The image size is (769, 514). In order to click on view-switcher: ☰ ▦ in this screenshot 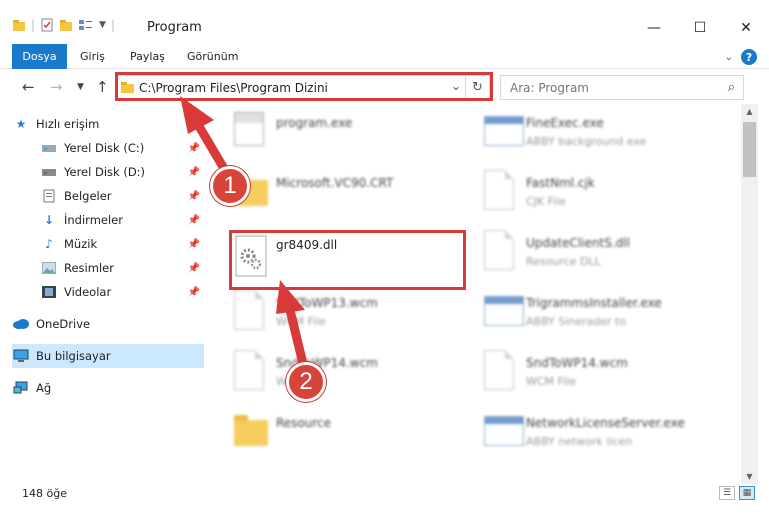, I will do `click(737, 493)`.